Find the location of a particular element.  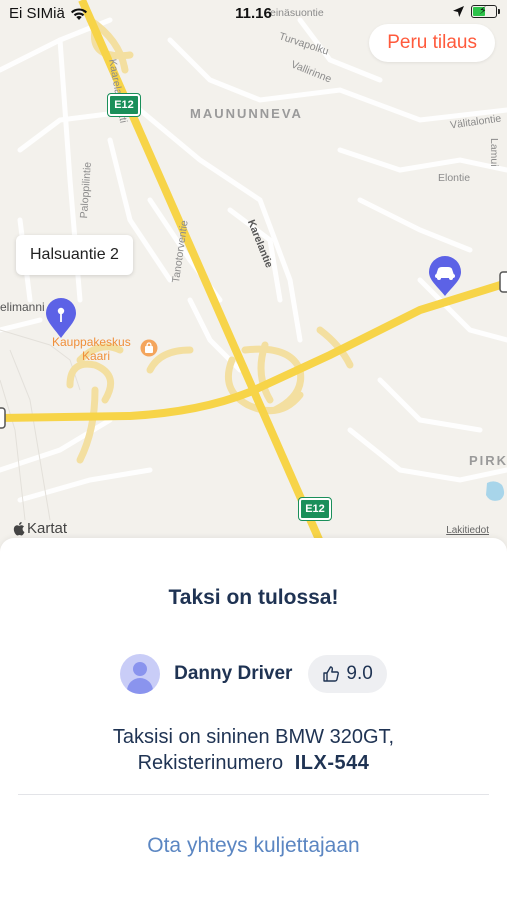

driver-rating-badge: 9.0 is located at coordinates (347, 674).